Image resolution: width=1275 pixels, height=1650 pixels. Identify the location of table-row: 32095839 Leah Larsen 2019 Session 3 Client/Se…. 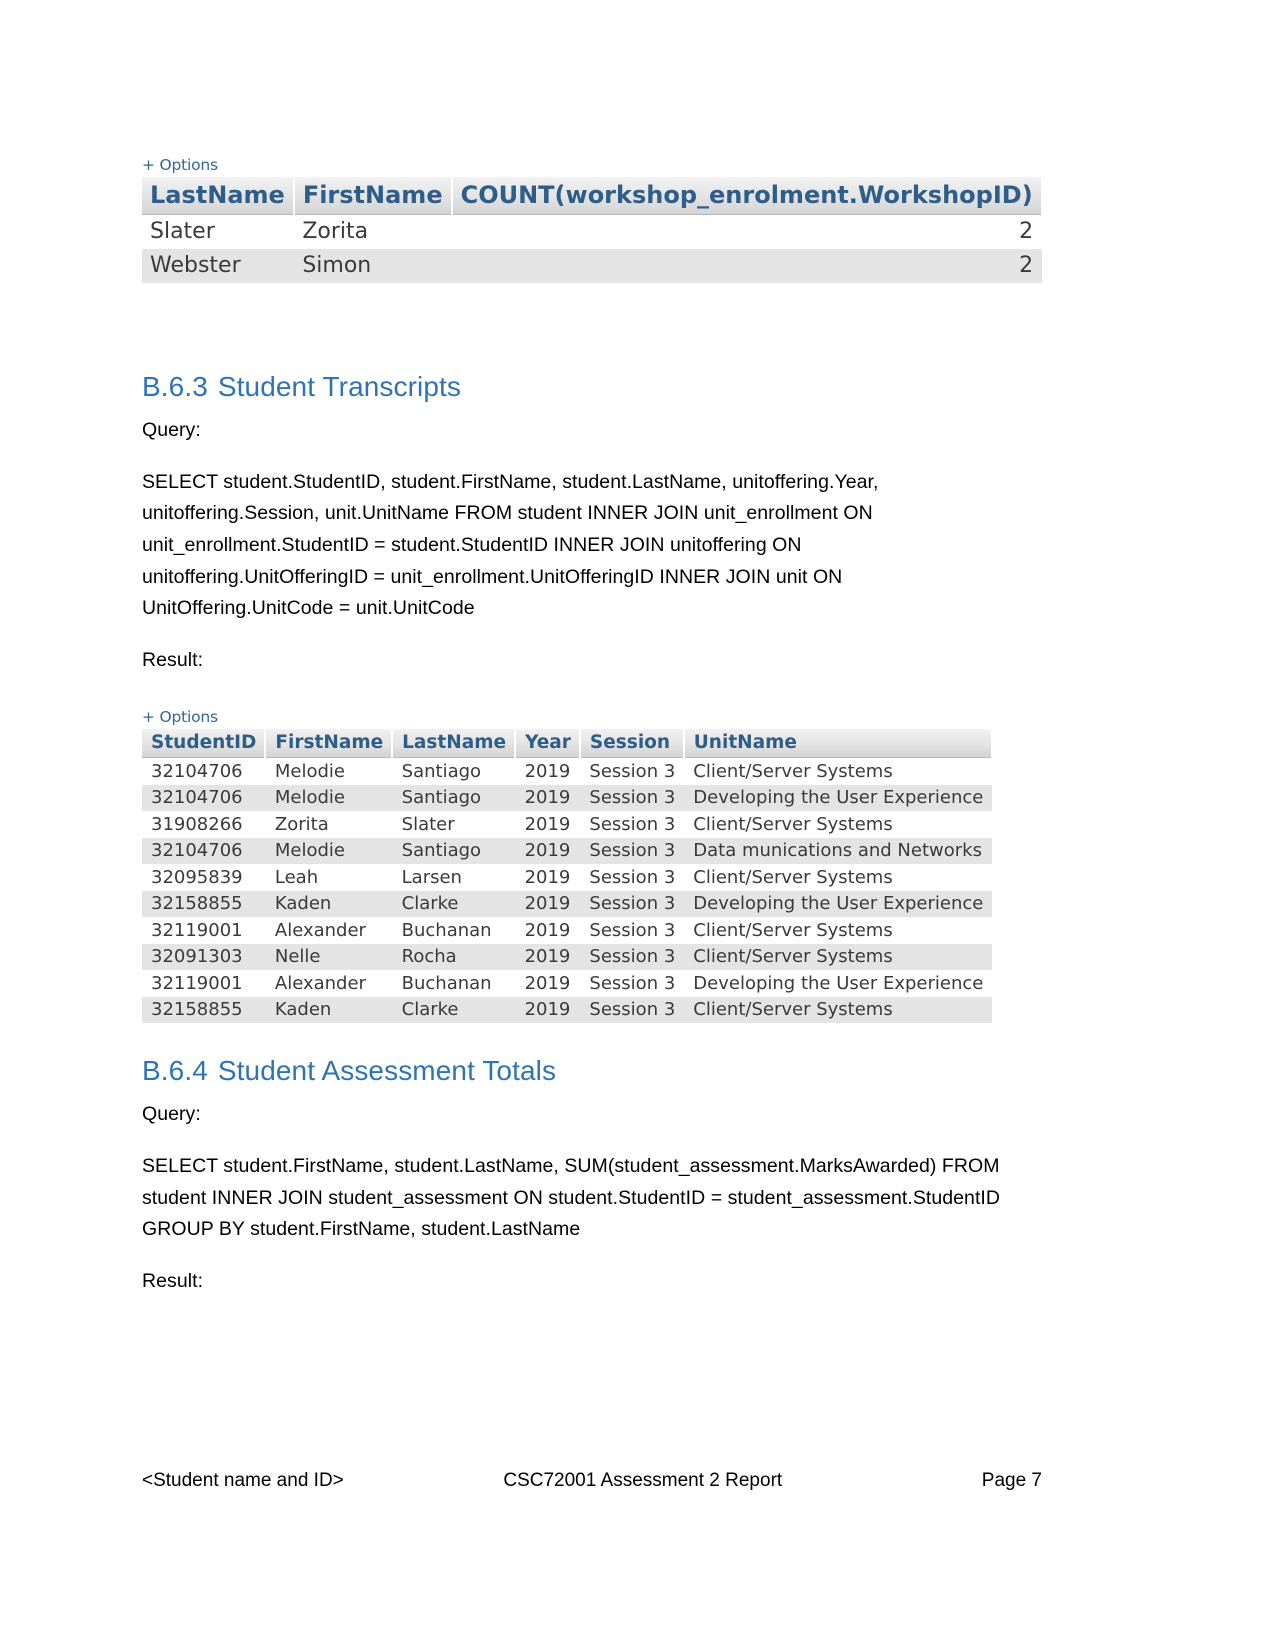
(567, 877).